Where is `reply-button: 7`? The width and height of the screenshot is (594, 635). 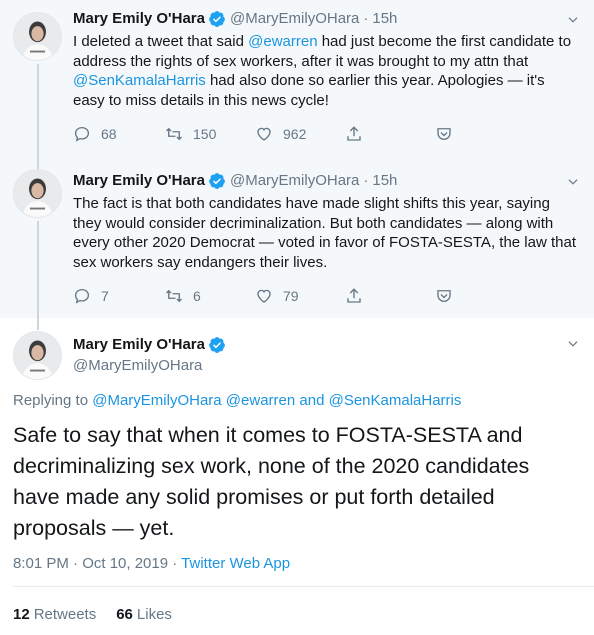
reply-button: 7 is located at coordinates (119, 296).